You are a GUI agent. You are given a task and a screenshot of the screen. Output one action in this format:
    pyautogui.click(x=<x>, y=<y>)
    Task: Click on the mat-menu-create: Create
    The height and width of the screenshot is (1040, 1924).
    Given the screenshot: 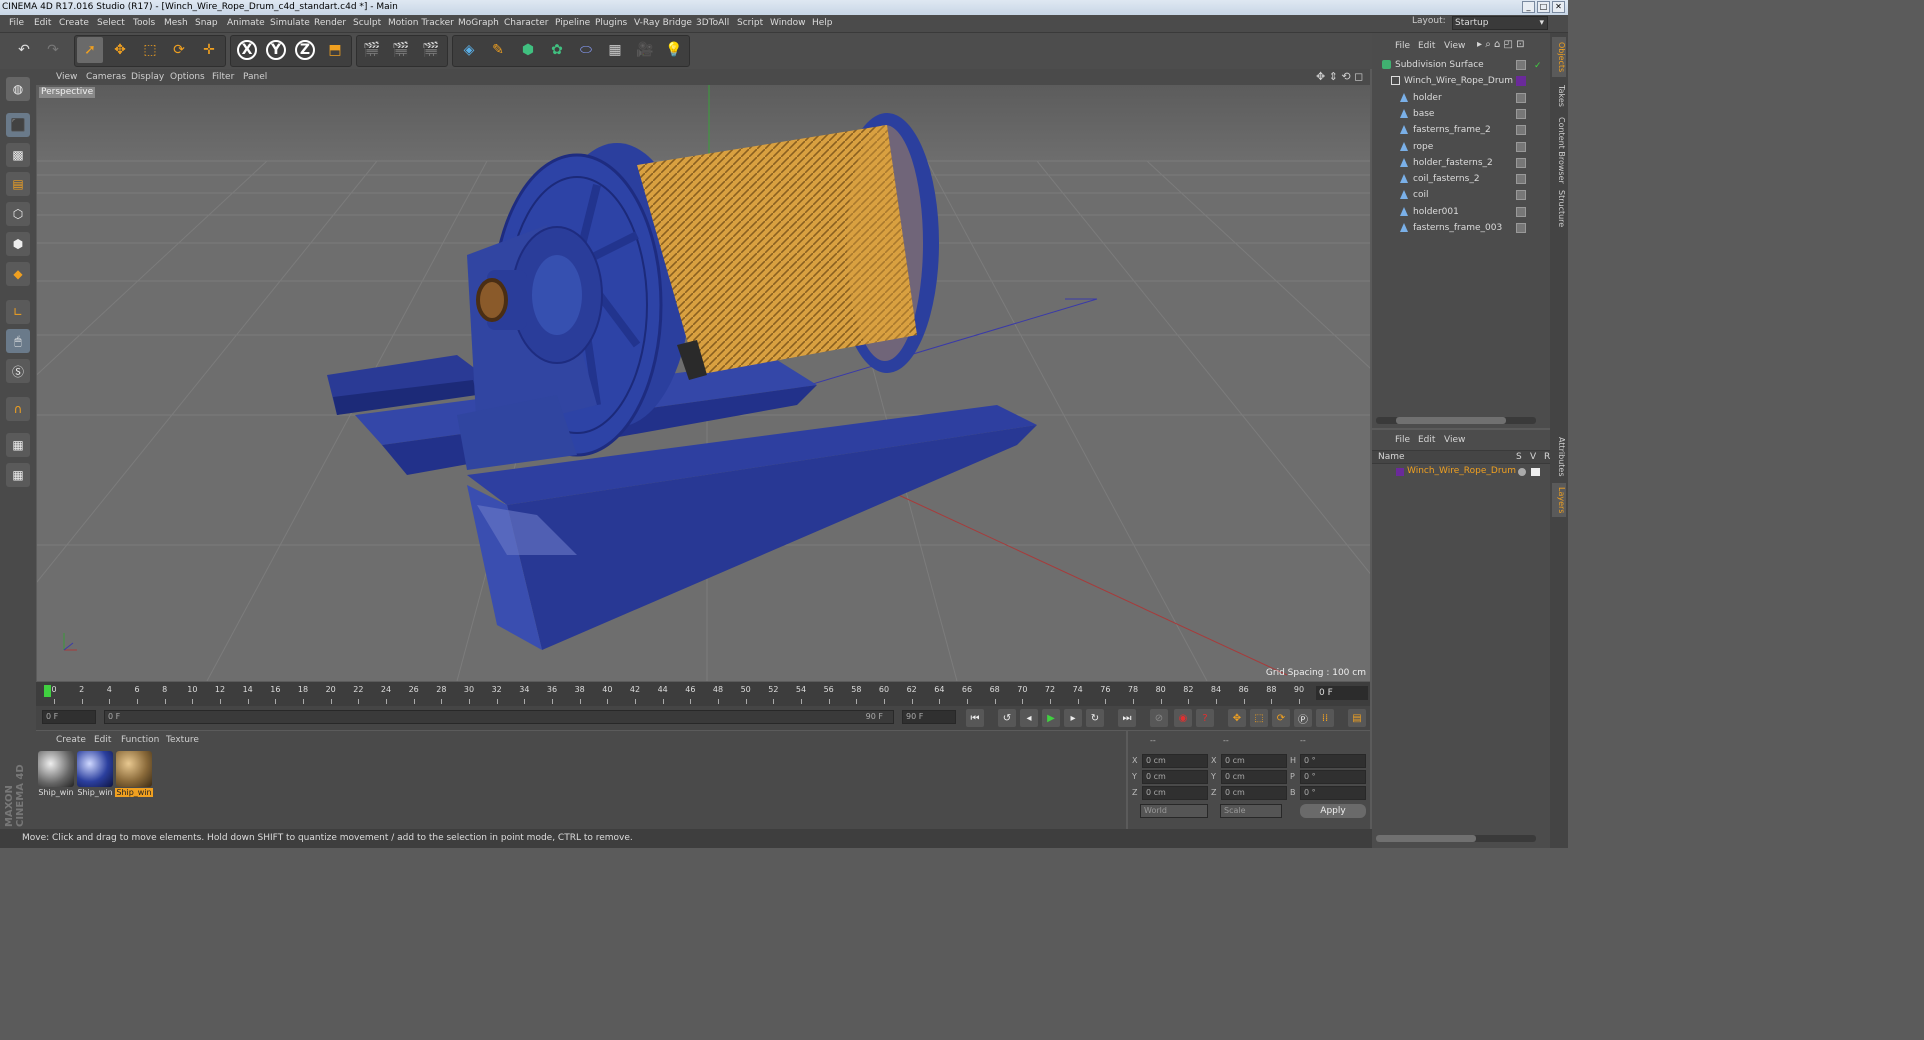 What is the action you would take?
    pyautogui.click(x=71, y=740)
    